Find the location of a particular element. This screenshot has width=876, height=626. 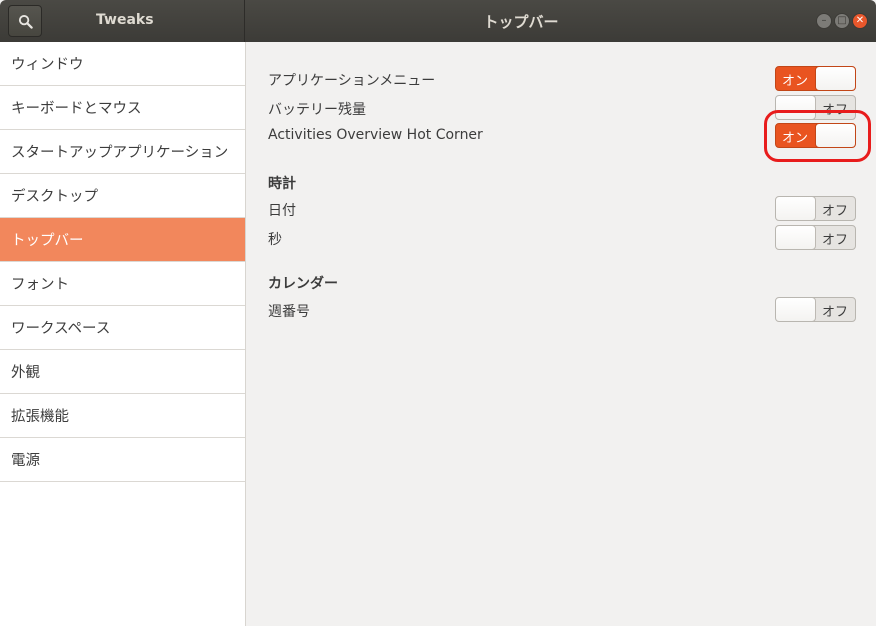

minimize-icon: – is located at coordinates (824, 20).